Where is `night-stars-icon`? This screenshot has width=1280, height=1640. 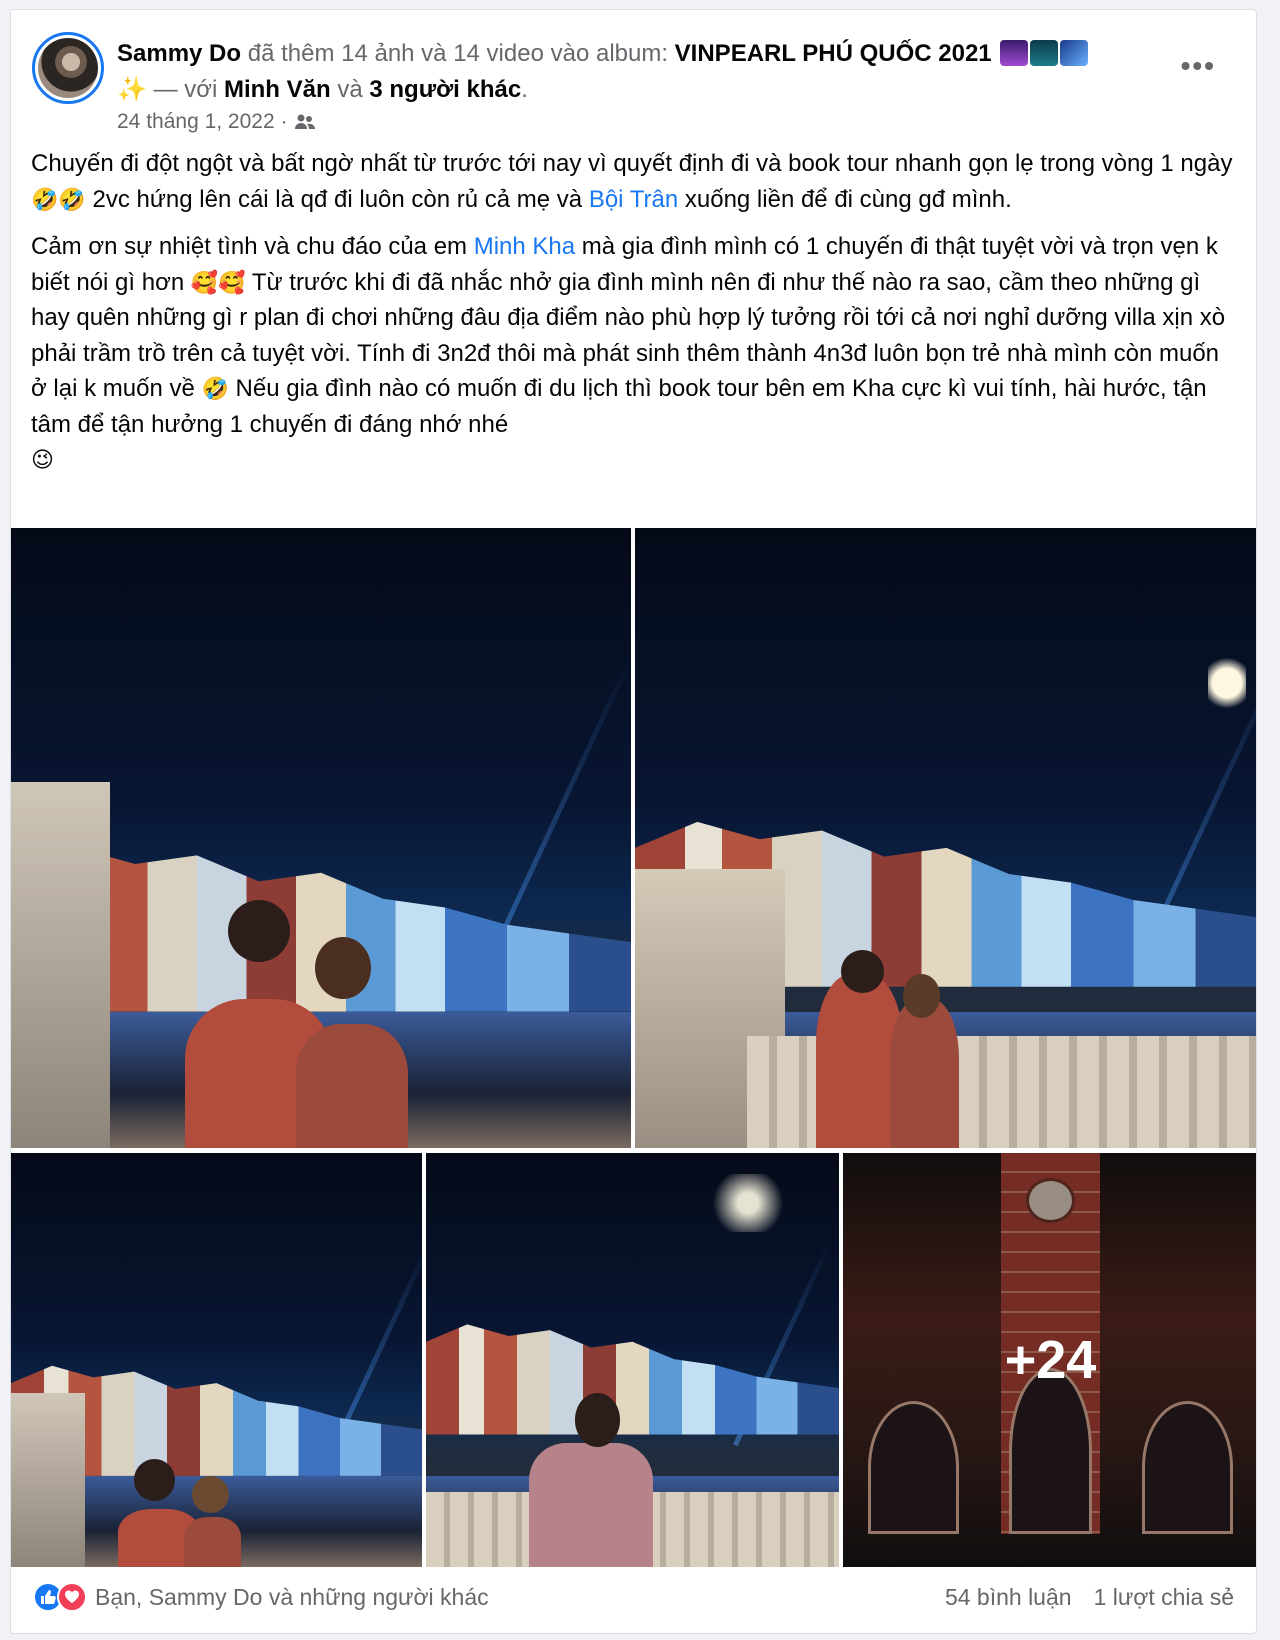
night-stars-icon is located at coordinates (1044, 53).